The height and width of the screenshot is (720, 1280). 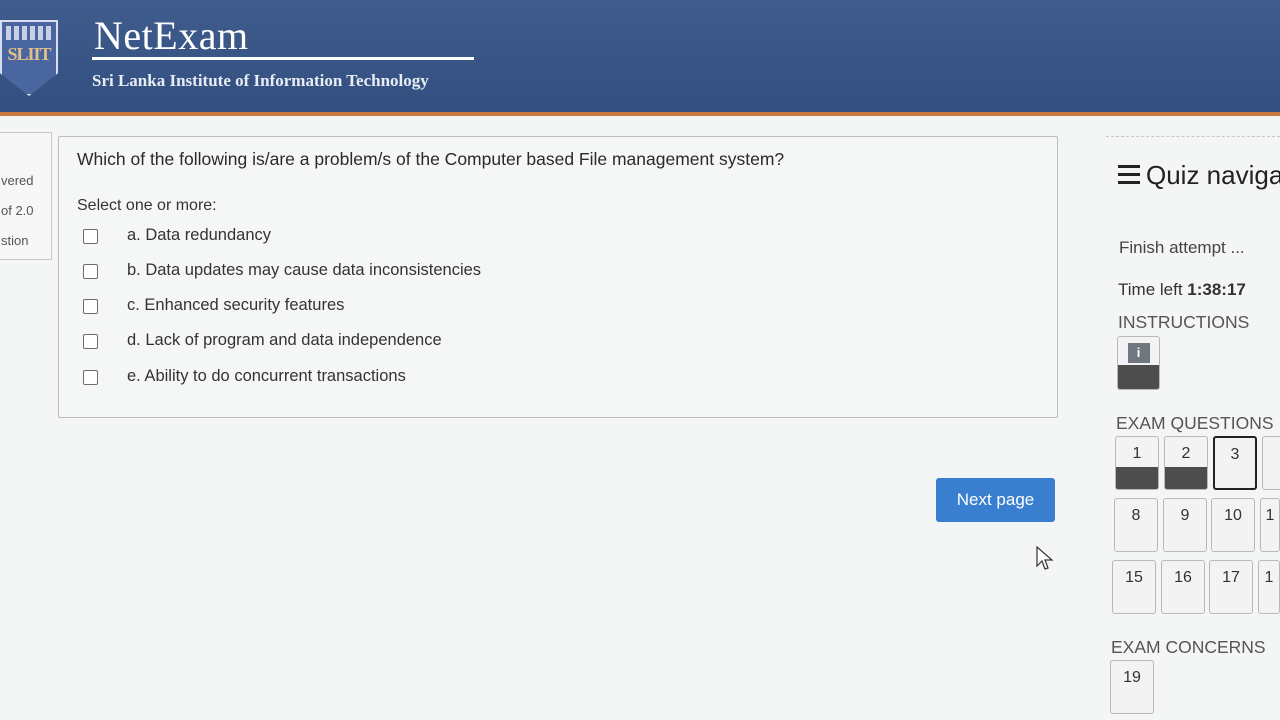 What do you see at coordinates (1136, 525) in the screenshot?
I see `question-nav-button-8: 8` at bounding box center [1136, 525].